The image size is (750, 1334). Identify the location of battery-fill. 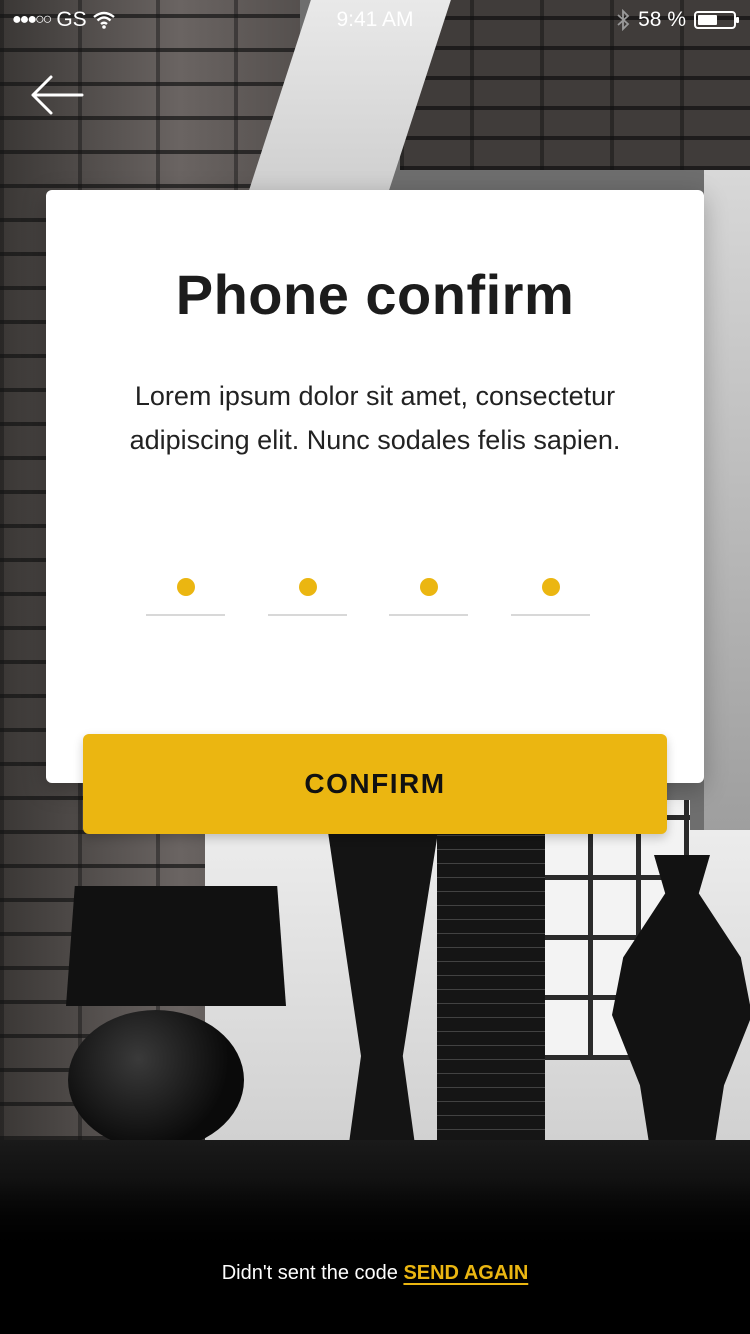
(707, 20).